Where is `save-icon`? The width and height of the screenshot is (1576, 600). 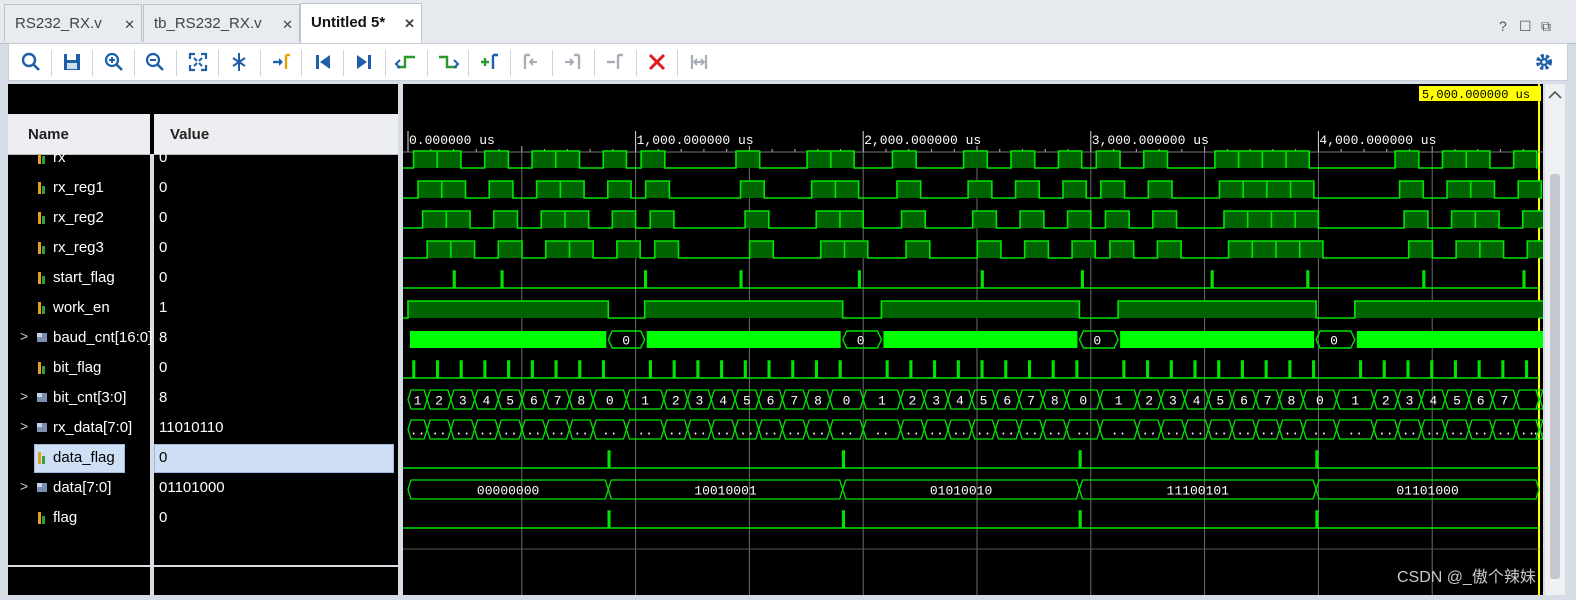
save-icon is located at coordinates (72, 62).